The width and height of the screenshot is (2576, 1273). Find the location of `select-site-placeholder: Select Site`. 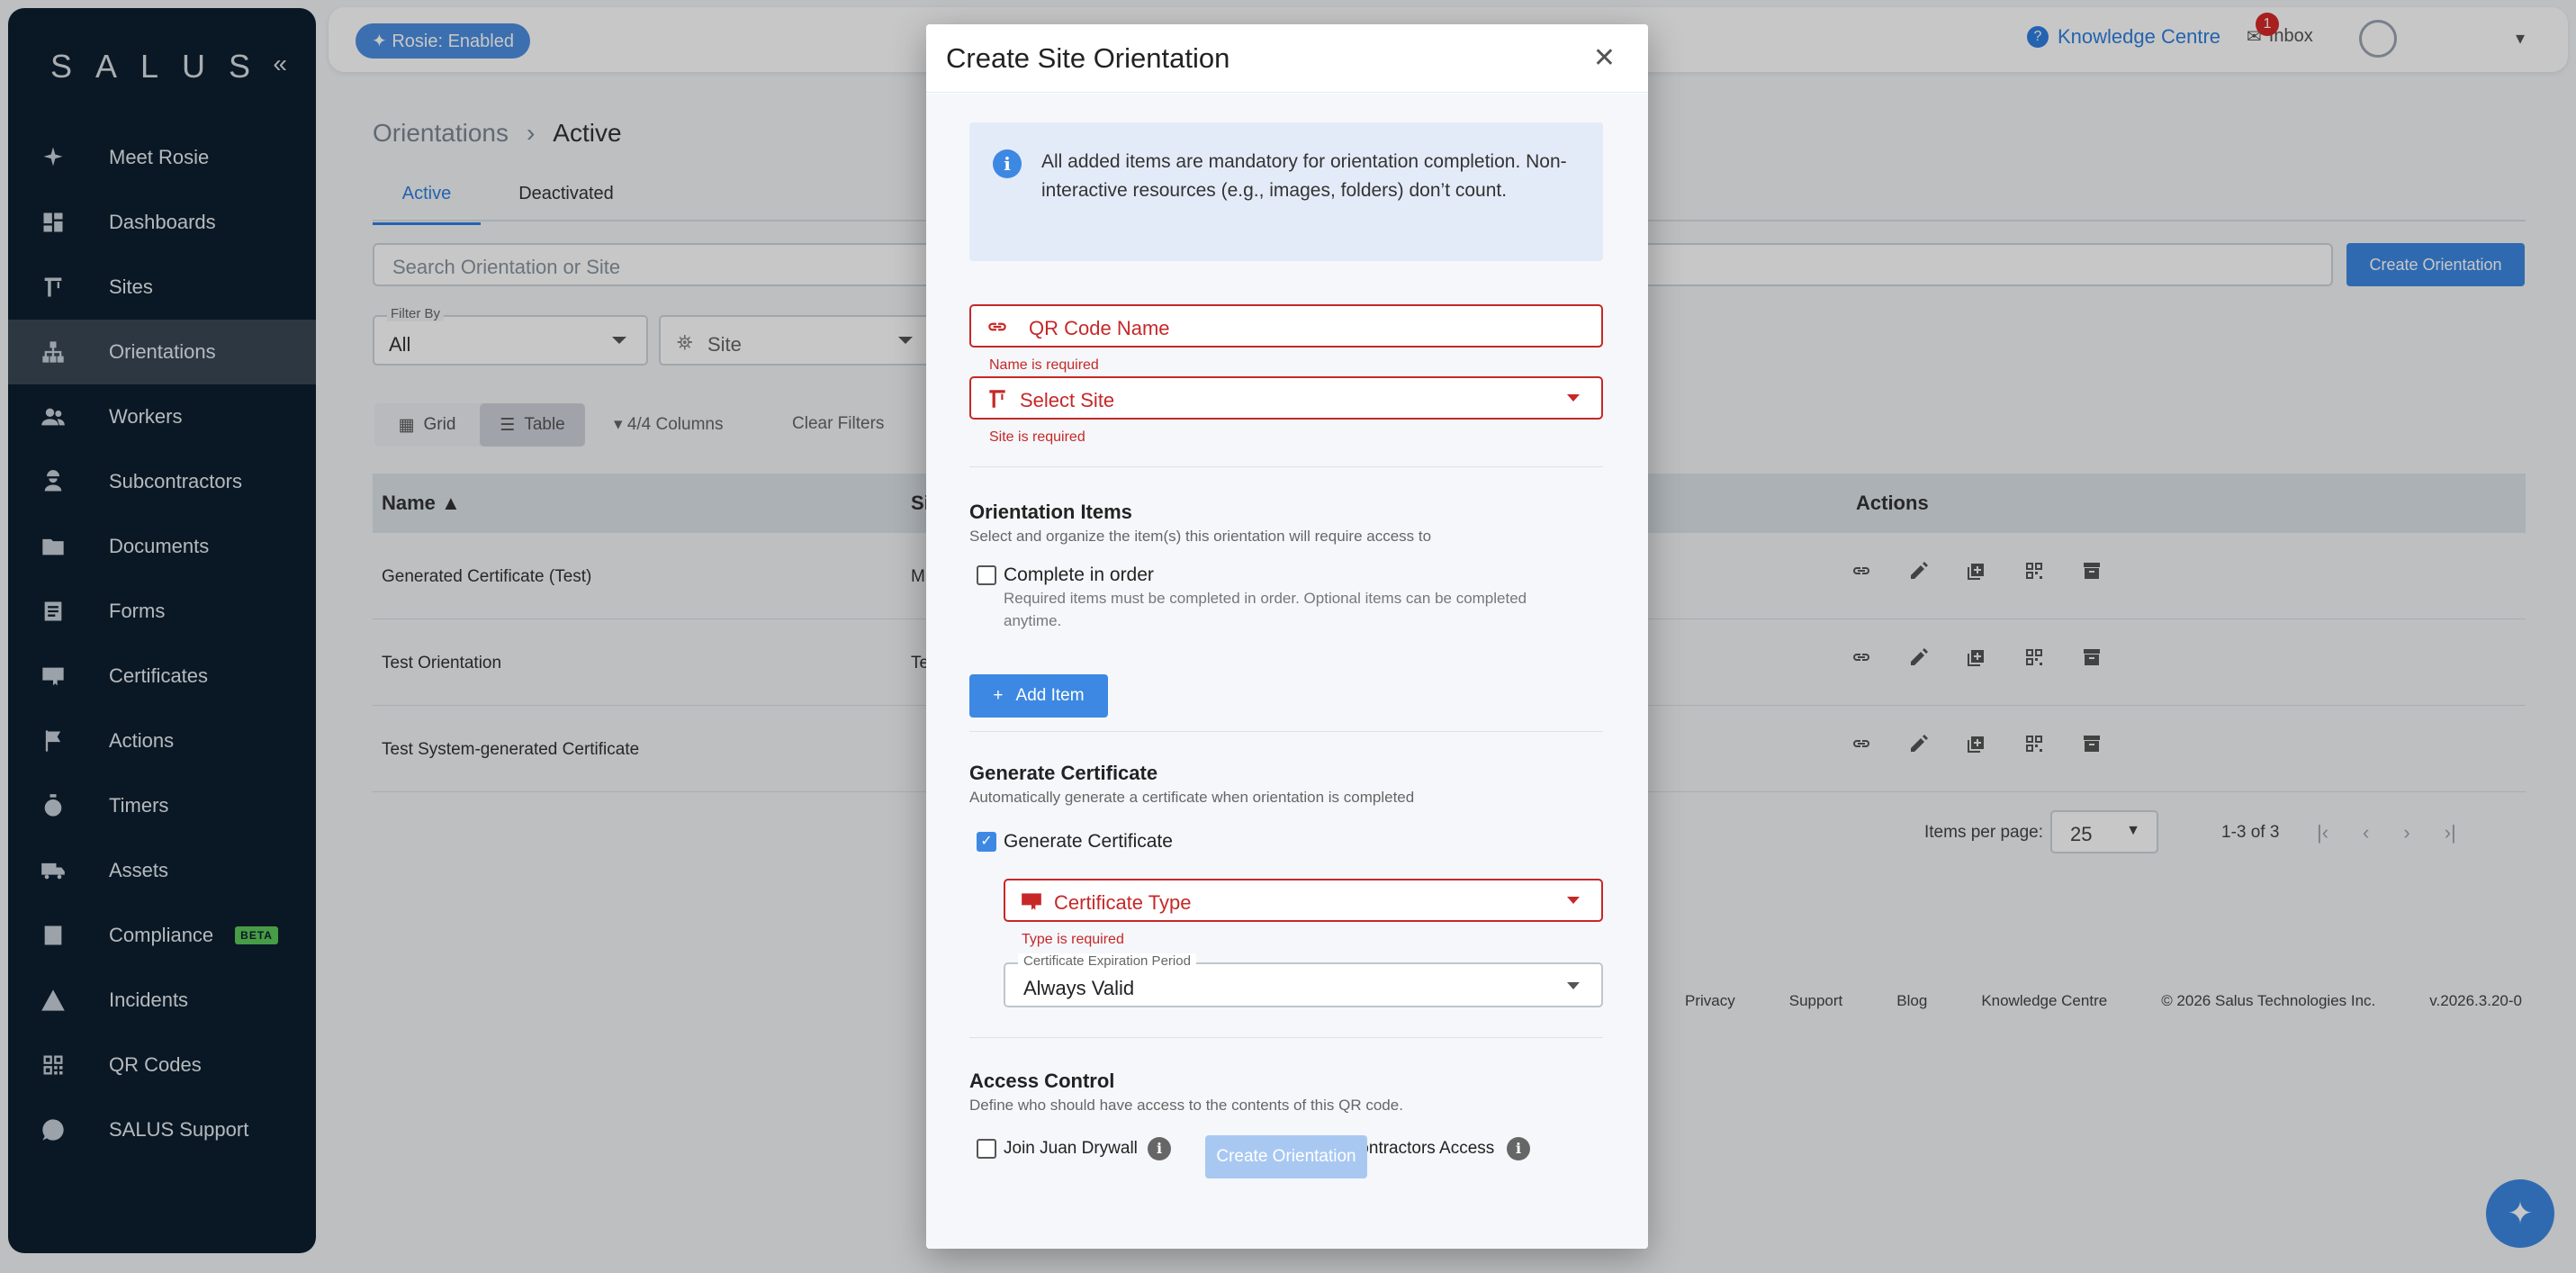

select-site-placeholder: Select Site is located at coordinates (1067, 400).